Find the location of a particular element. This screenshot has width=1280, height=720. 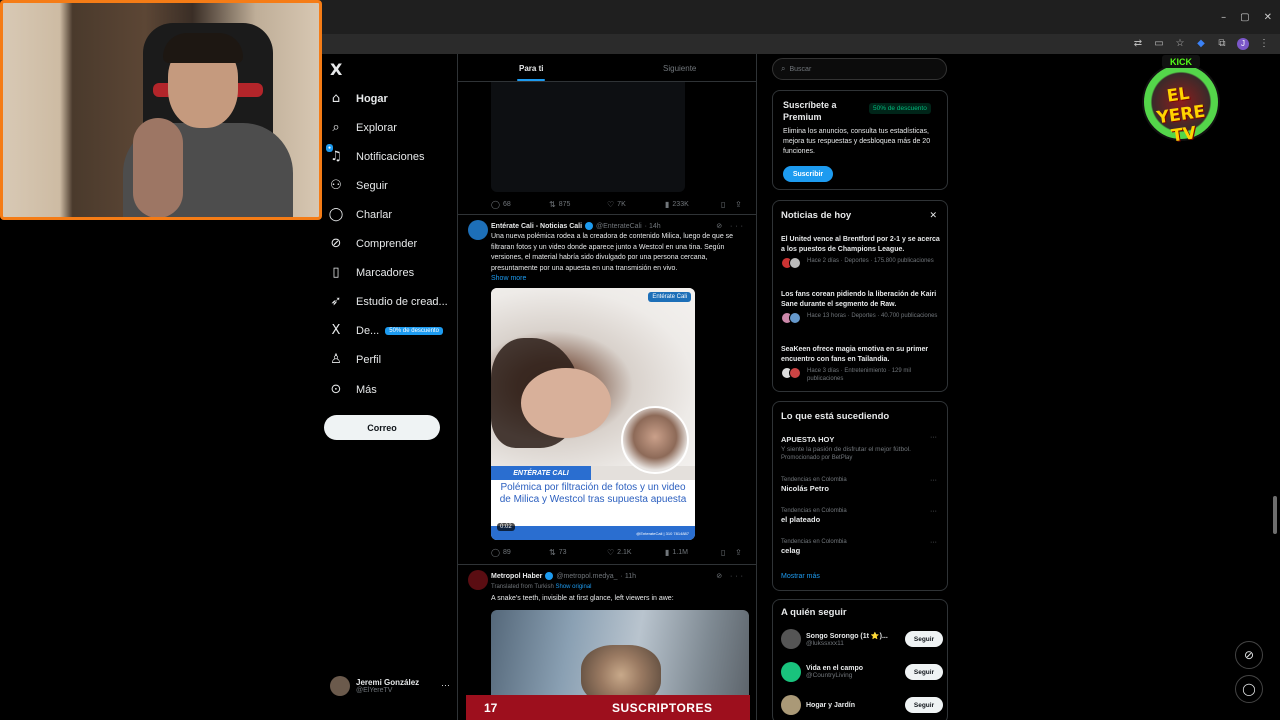

nav-notifications: ● ♫ Notificaciones is located at coordinates (375, 157).